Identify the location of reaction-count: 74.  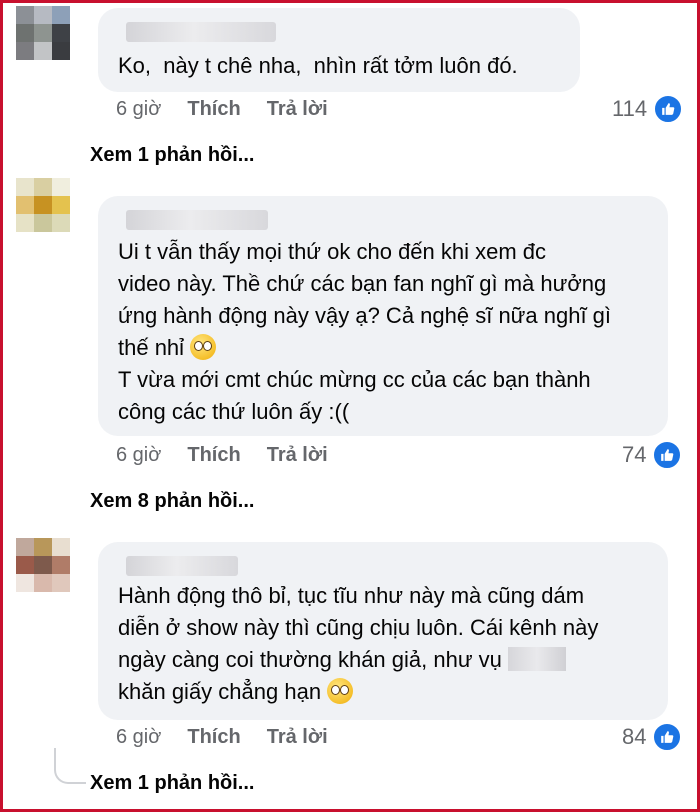
(634, 454).